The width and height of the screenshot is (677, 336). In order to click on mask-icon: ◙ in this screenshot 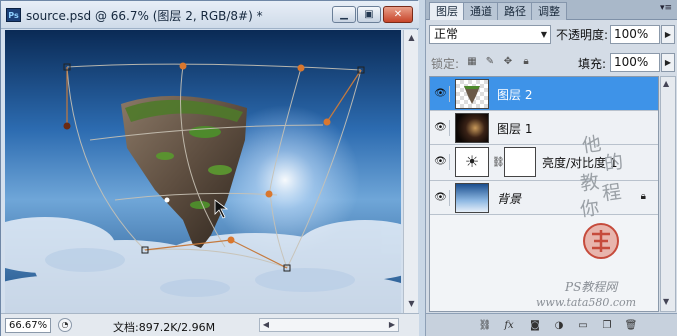, I will do `click(535, 325)`.